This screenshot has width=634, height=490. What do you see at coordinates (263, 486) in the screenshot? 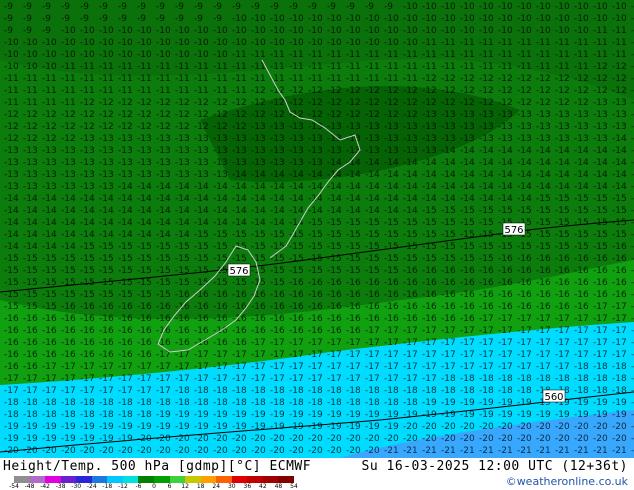
I see `legend-tick-label: 42` at bounding box center [263, 486].